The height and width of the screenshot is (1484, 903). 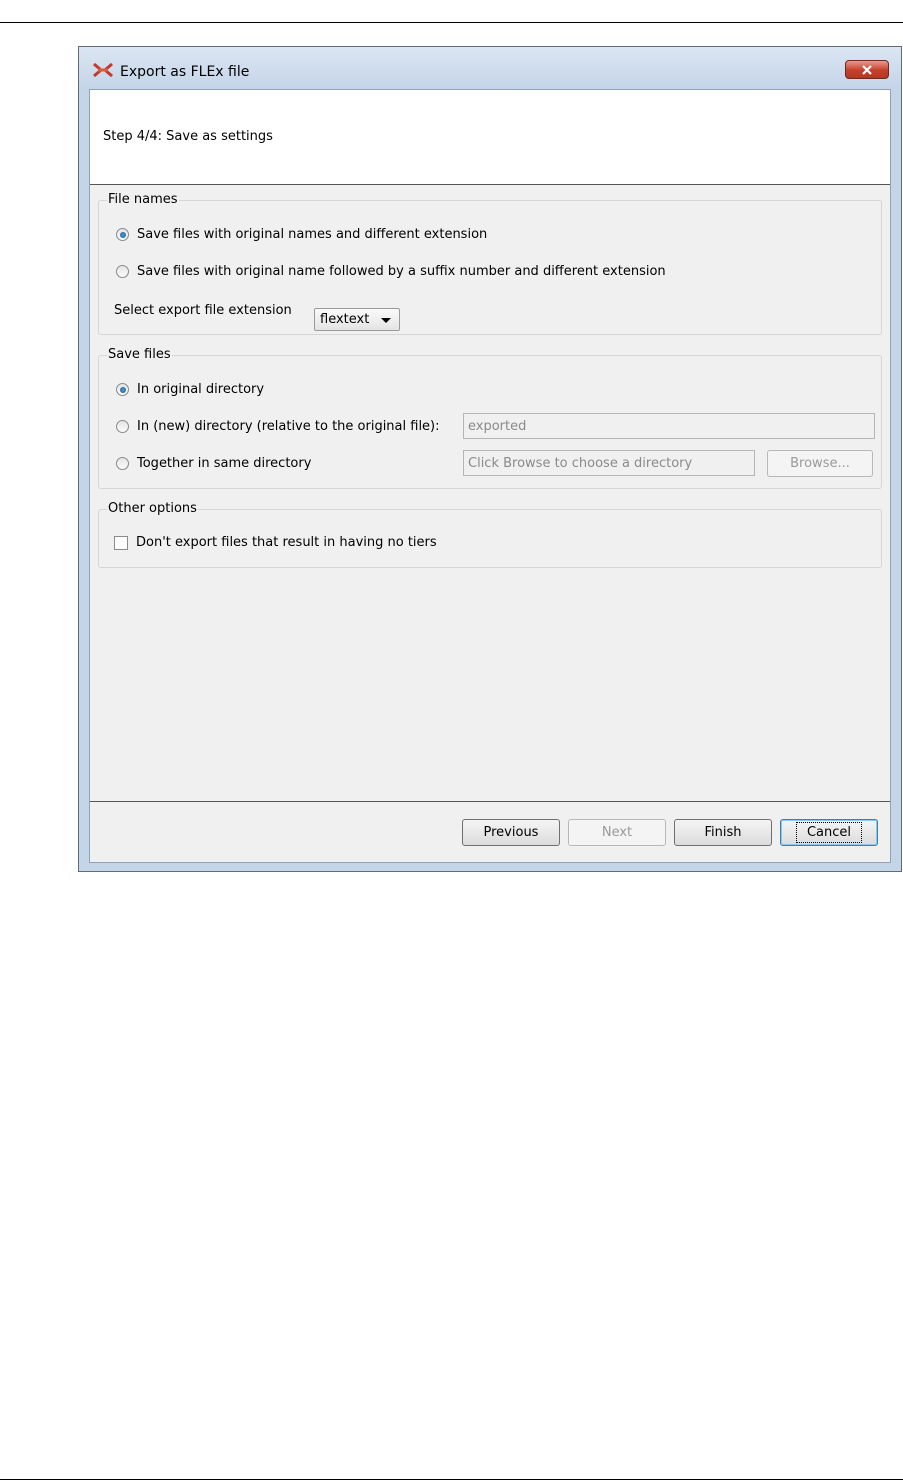 I want to click on new-directory-field: exported, so click(x=669, y=426).